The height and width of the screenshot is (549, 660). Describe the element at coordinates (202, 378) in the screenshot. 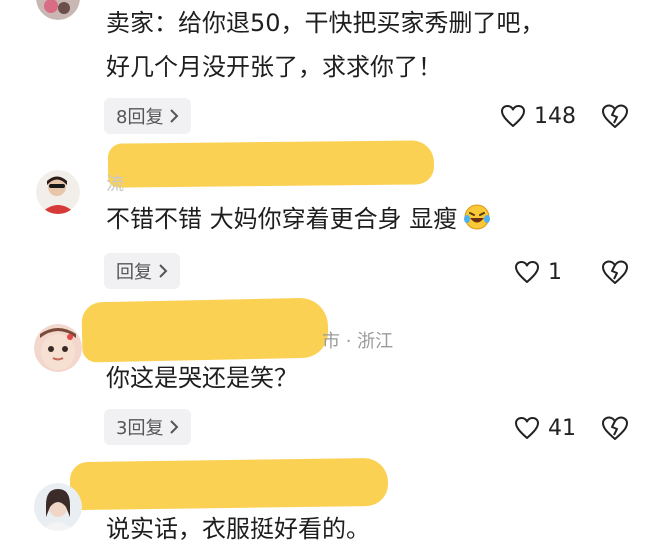

I see `comment-text: 你这是哭还是笑？` at that location.